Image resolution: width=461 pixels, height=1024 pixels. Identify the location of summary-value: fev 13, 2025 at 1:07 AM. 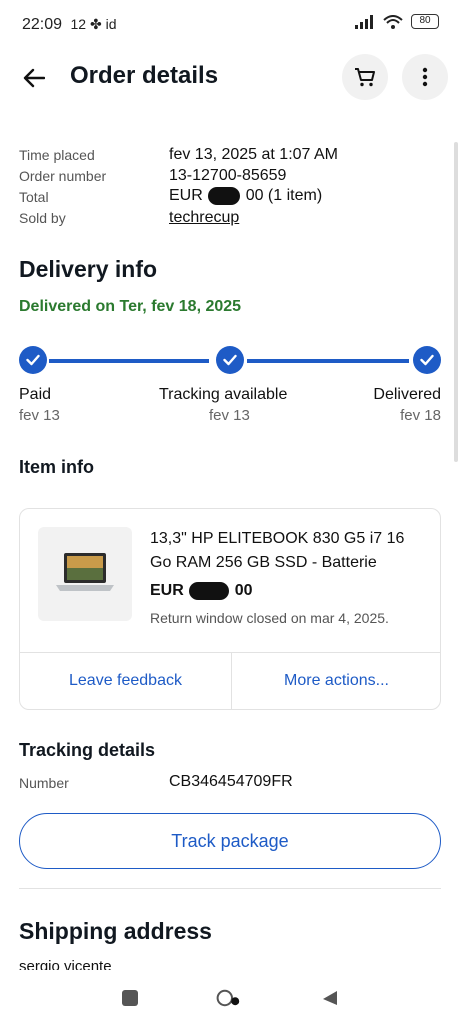
(254, 154).